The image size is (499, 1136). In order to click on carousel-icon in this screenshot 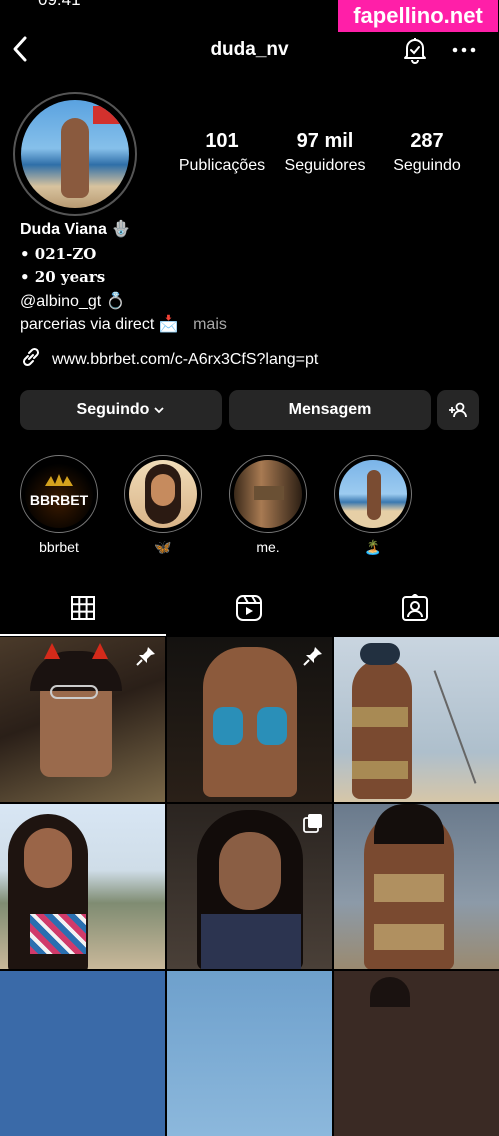, I will do `click(313, 823)`.